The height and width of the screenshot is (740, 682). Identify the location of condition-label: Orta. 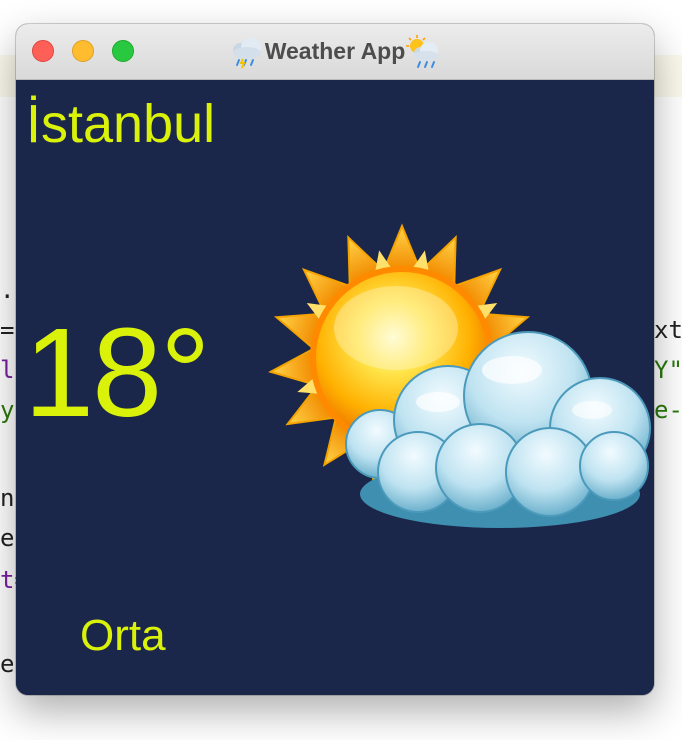
(123, 635).